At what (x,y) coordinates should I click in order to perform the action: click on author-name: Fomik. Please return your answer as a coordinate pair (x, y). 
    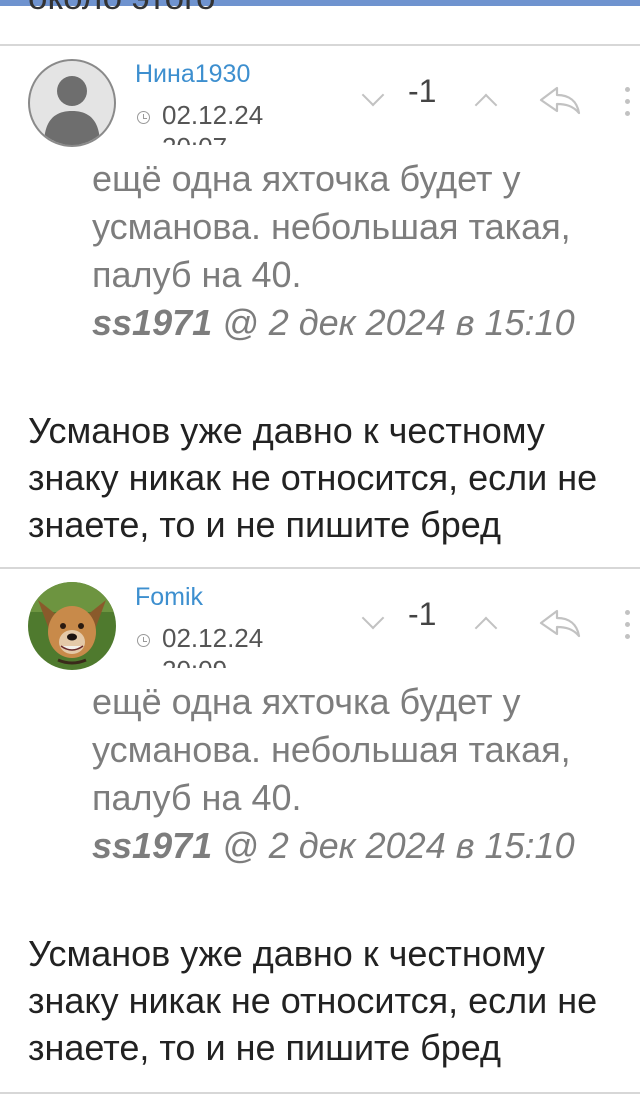
    Looking at the image, I should click on (169, 597).